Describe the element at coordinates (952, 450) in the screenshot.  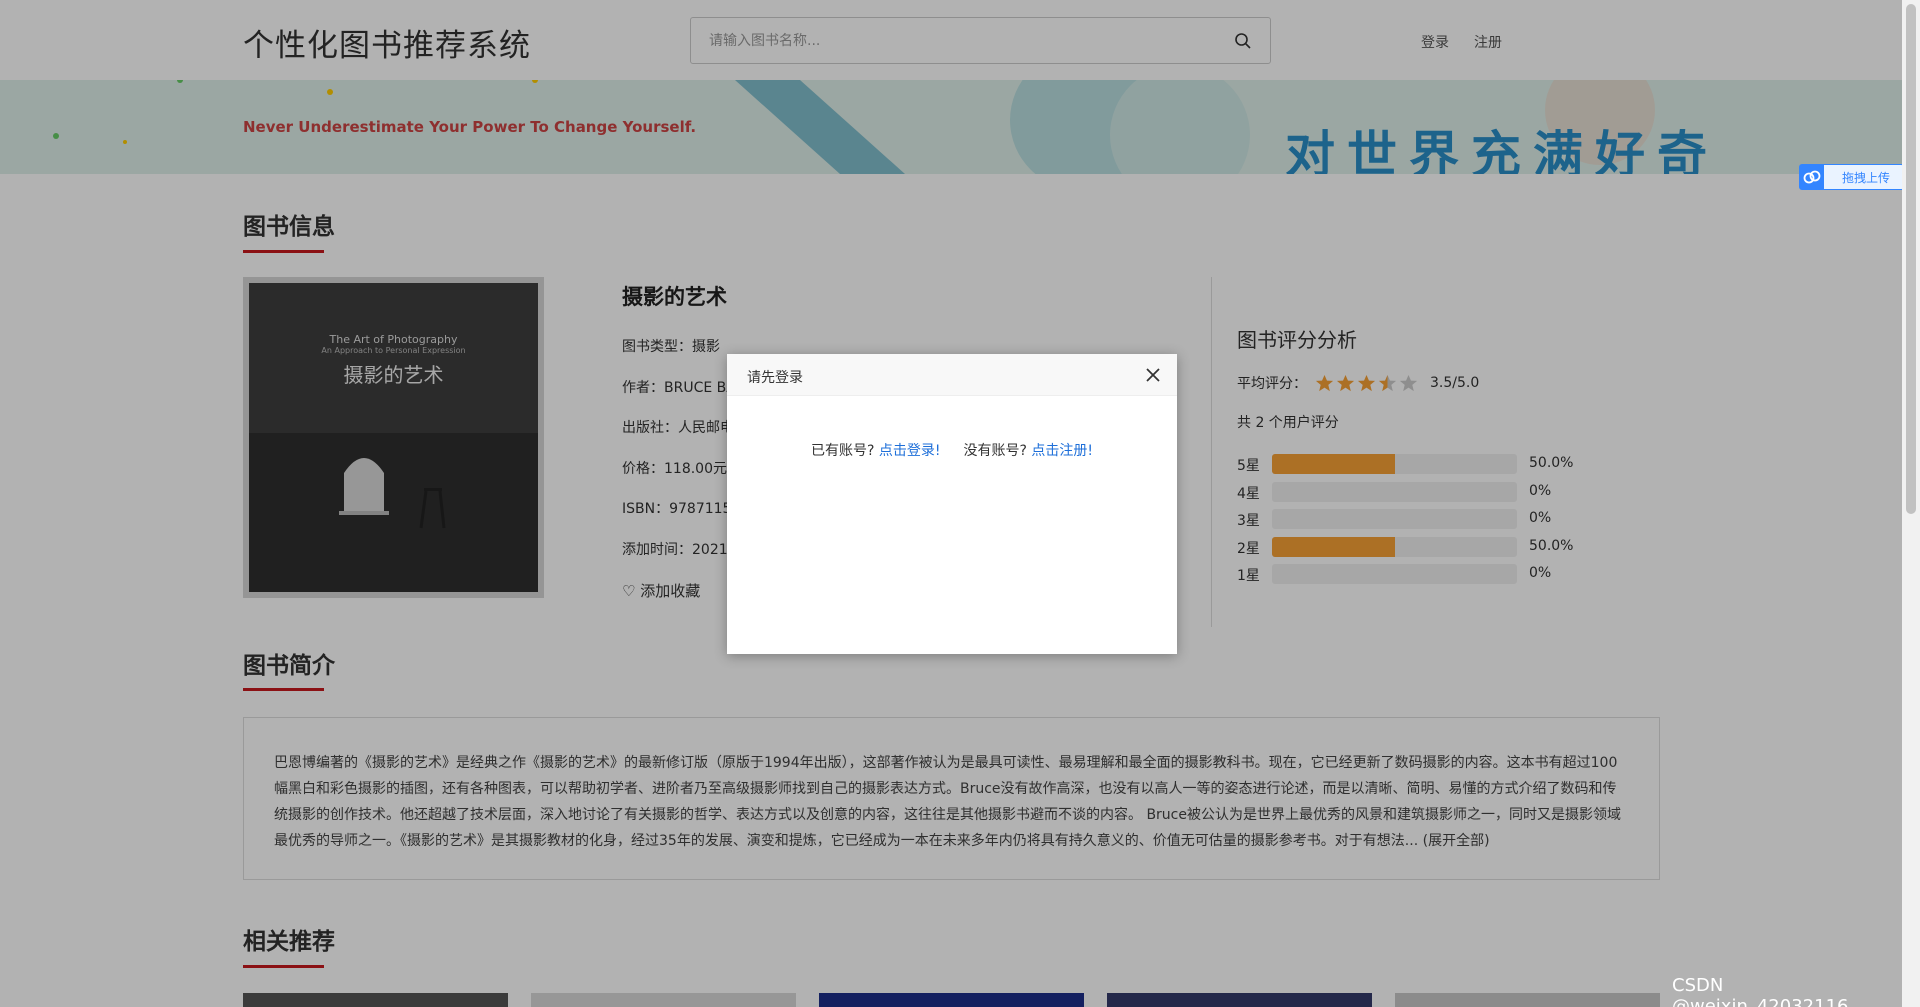
I see `modal-body: 已有账号? 点击登录! 没有账号? 点击注册!` at that location.